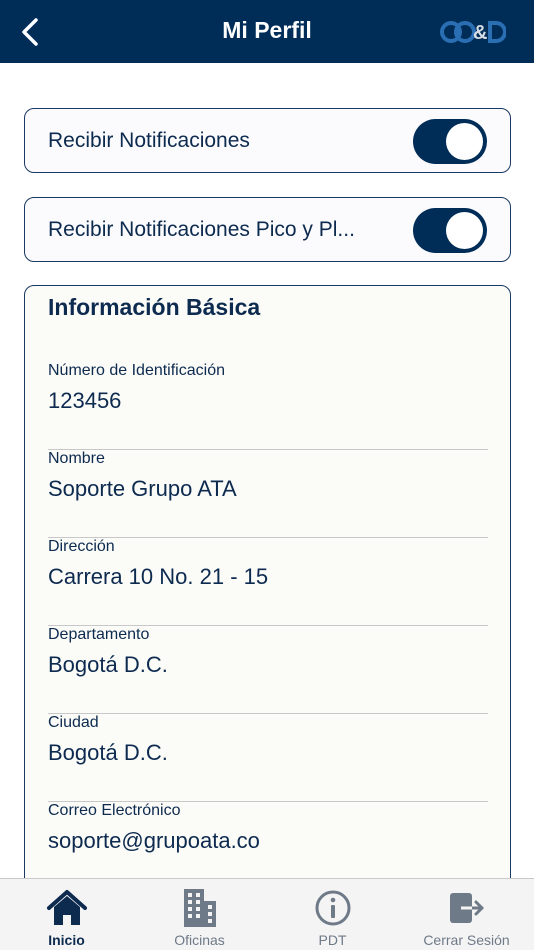 This screenshot has height=950, width=534. Describe the element at coordinates (81, 546) in the screenshot. I see `field-label: Dirección` at that location.